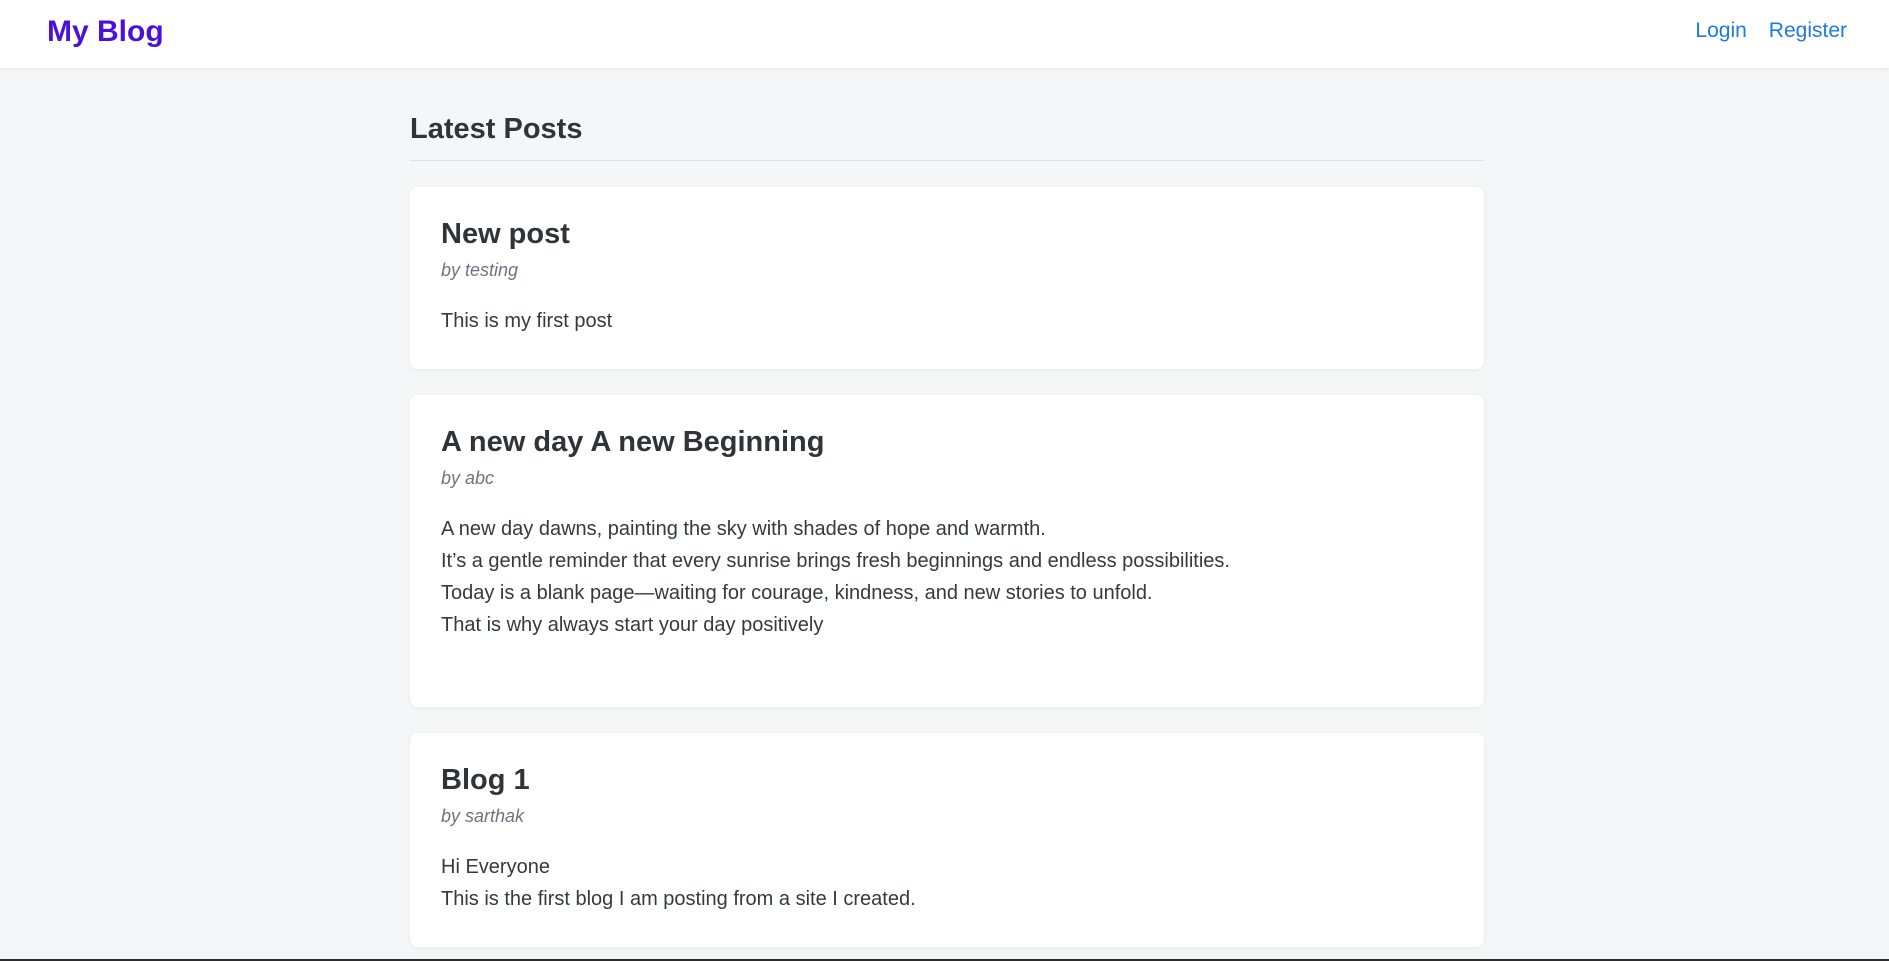 The image size is (1889, 961). What do you see at coordinates (480, 270) in the screenshot?
I see `post-author: by testing` at bounding box center [480, 270].